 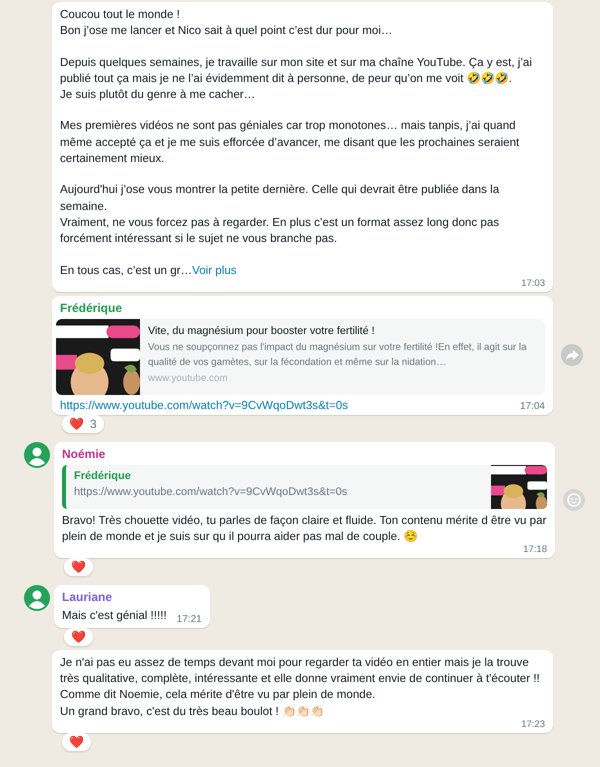 I want to click on forward-icon, so click(x=572, y=355).